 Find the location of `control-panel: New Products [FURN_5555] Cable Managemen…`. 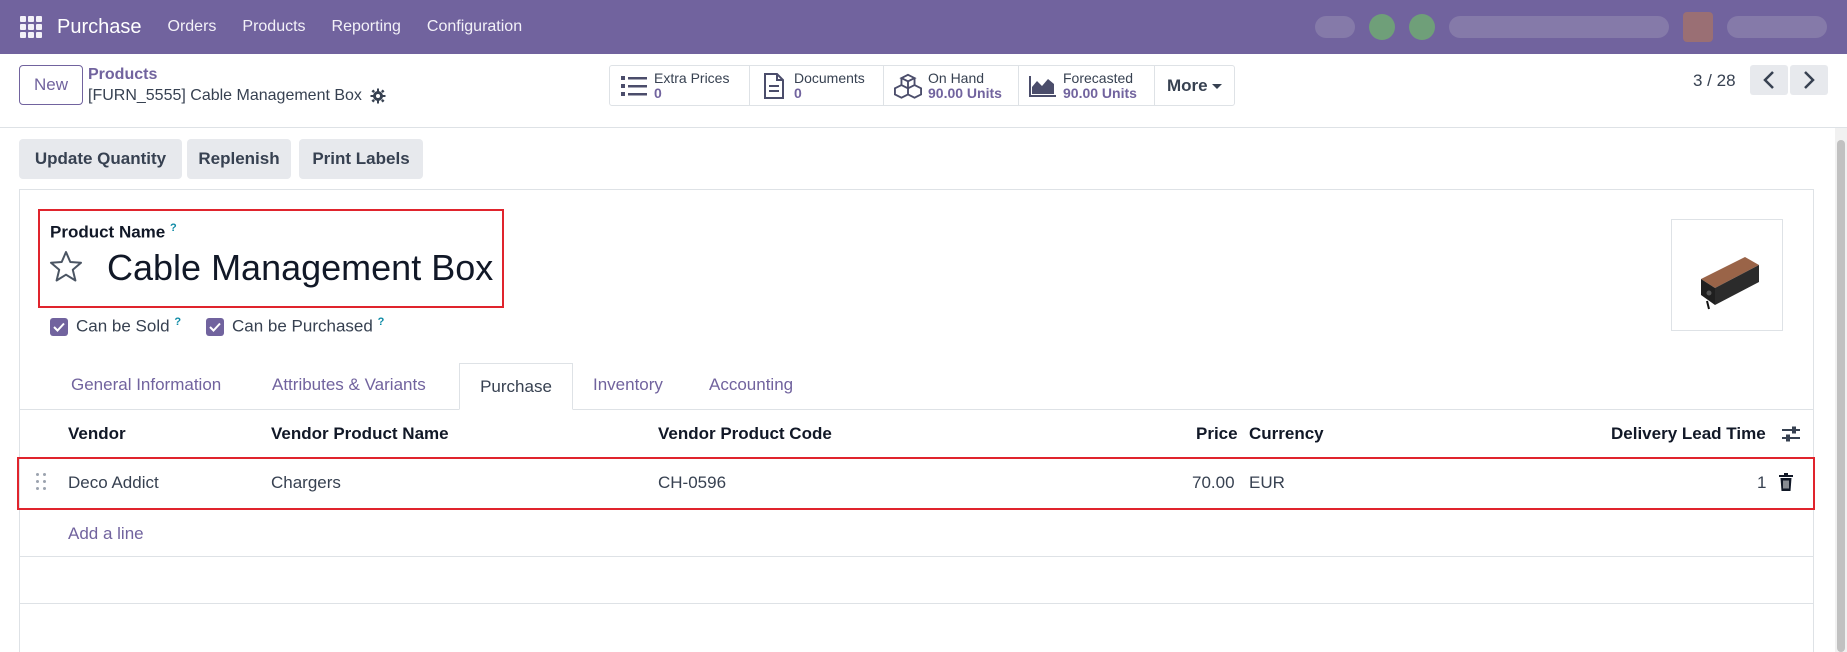

control-panel: New Products [FURN_5555] Cable Managemen… is located at coordinates (923, 91).